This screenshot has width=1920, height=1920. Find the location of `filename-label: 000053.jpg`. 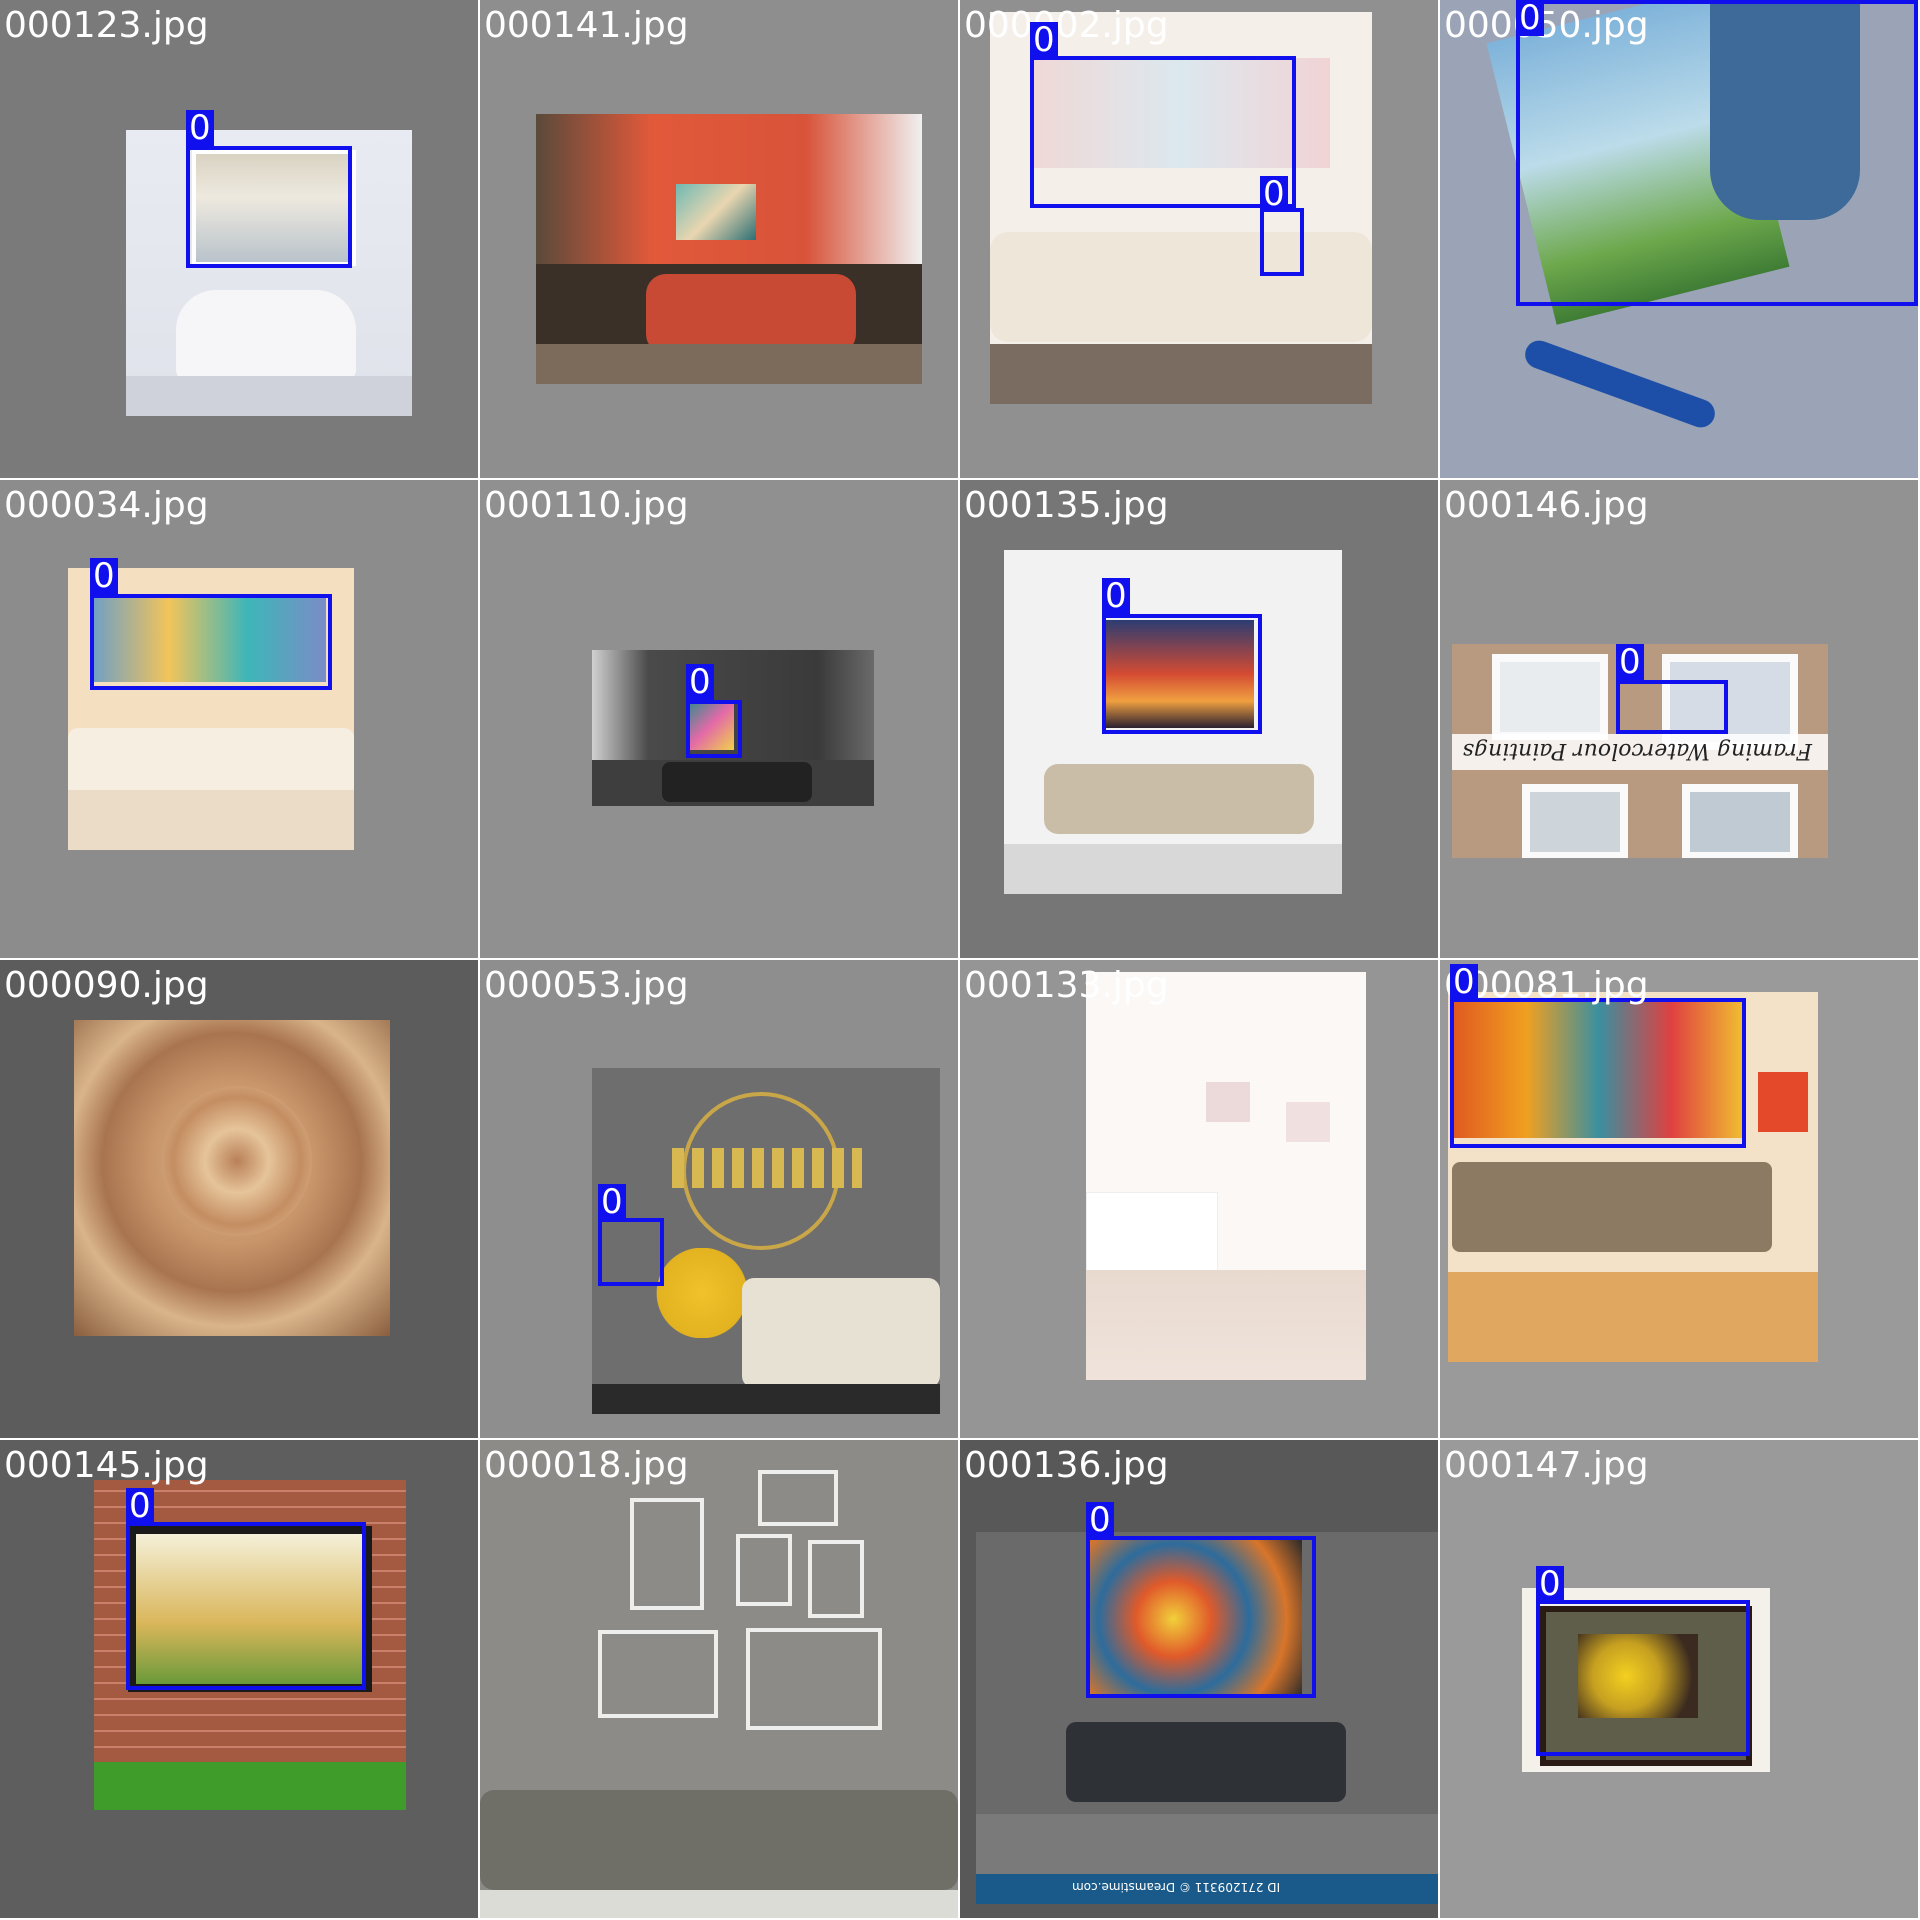

filename-label: 000053.jpg is located at coordinates (586, 985).